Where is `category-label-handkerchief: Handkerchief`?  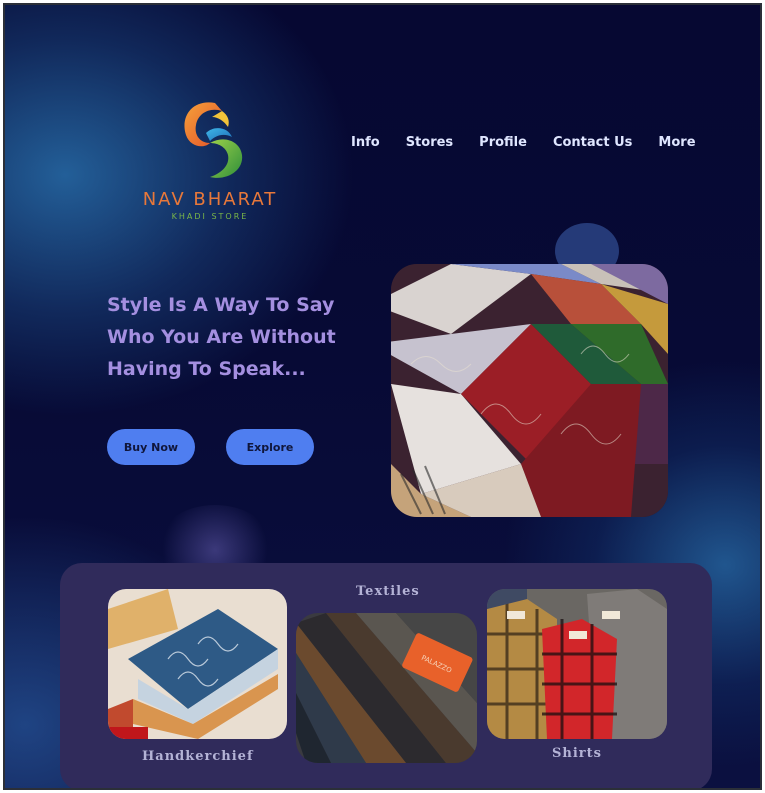 category-label-handkerchief: Handkerchief is located at coordinates (198, 756).